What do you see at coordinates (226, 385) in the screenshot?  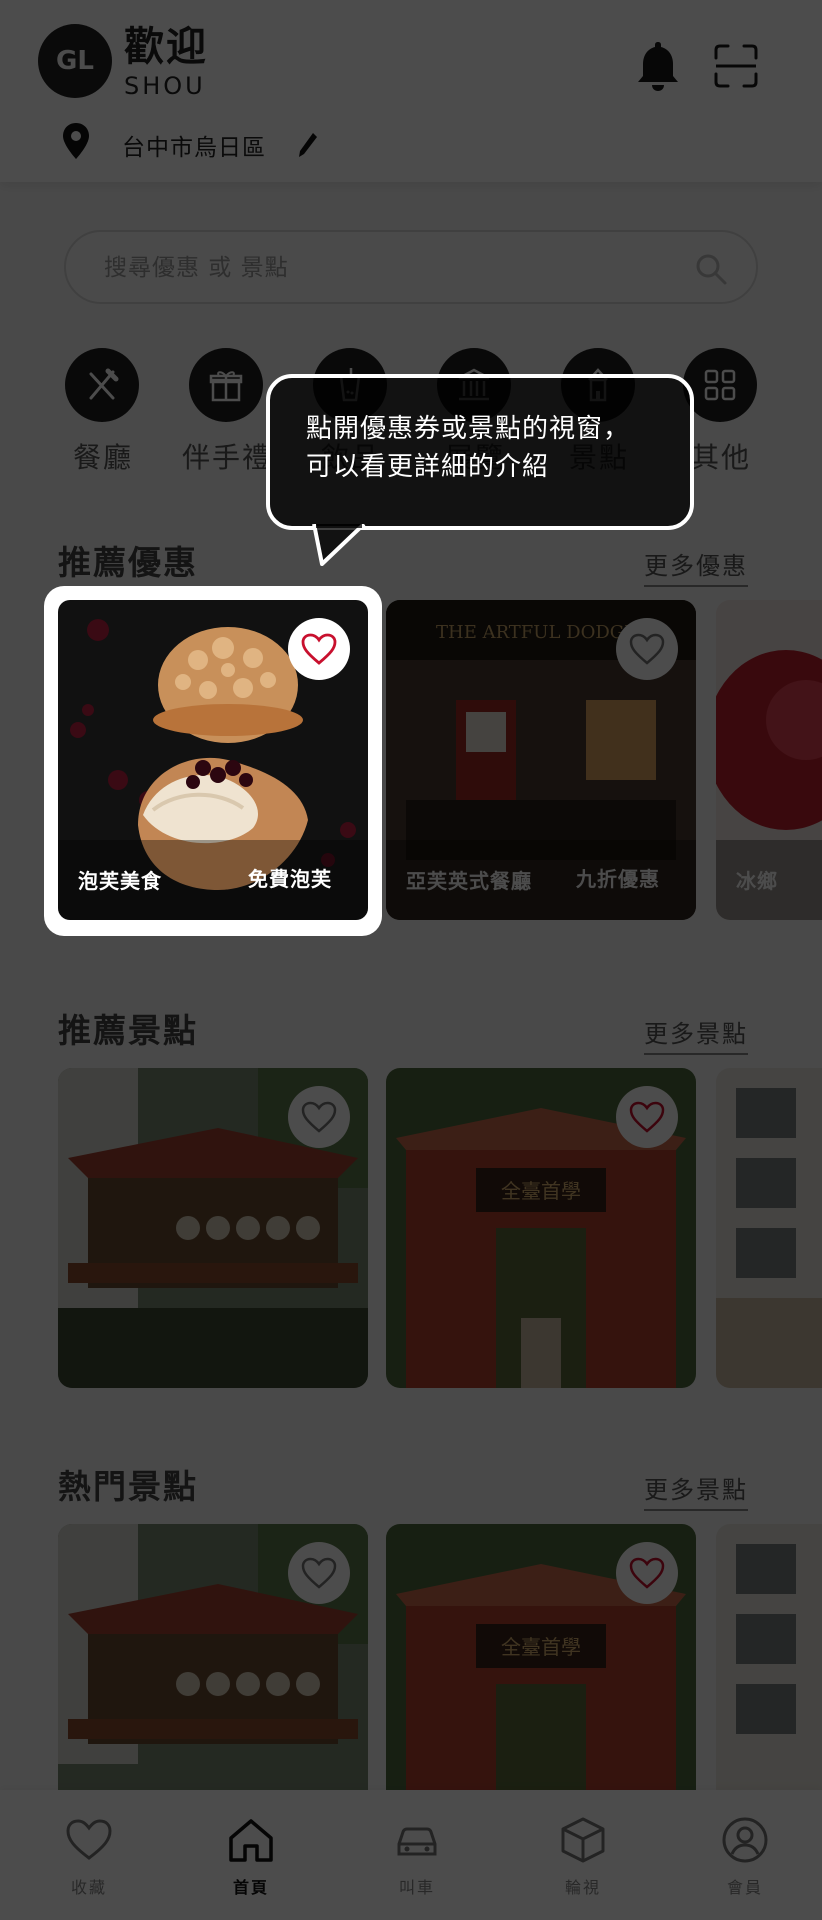 I see `gift-icon` at bounding box center [226, 385].